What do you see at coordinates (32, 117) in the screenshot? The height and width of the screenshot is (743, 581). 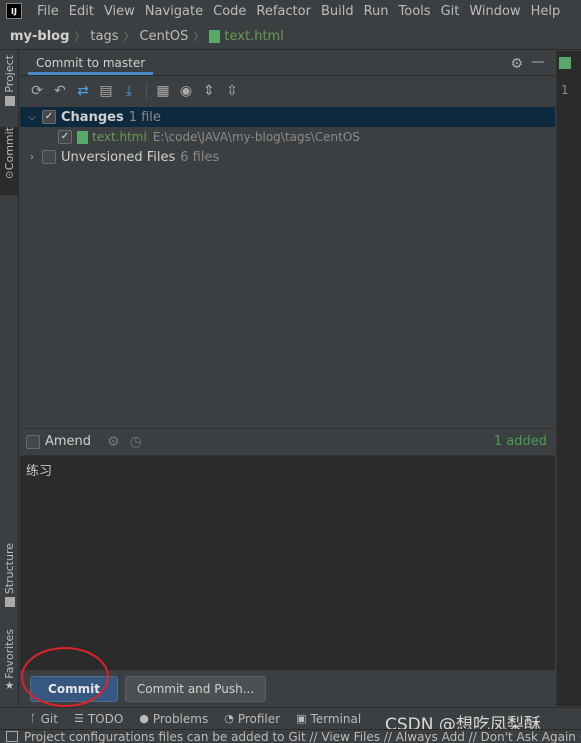 I see `chevron-down-icon: ⌵` at bounding box center [32, 117].